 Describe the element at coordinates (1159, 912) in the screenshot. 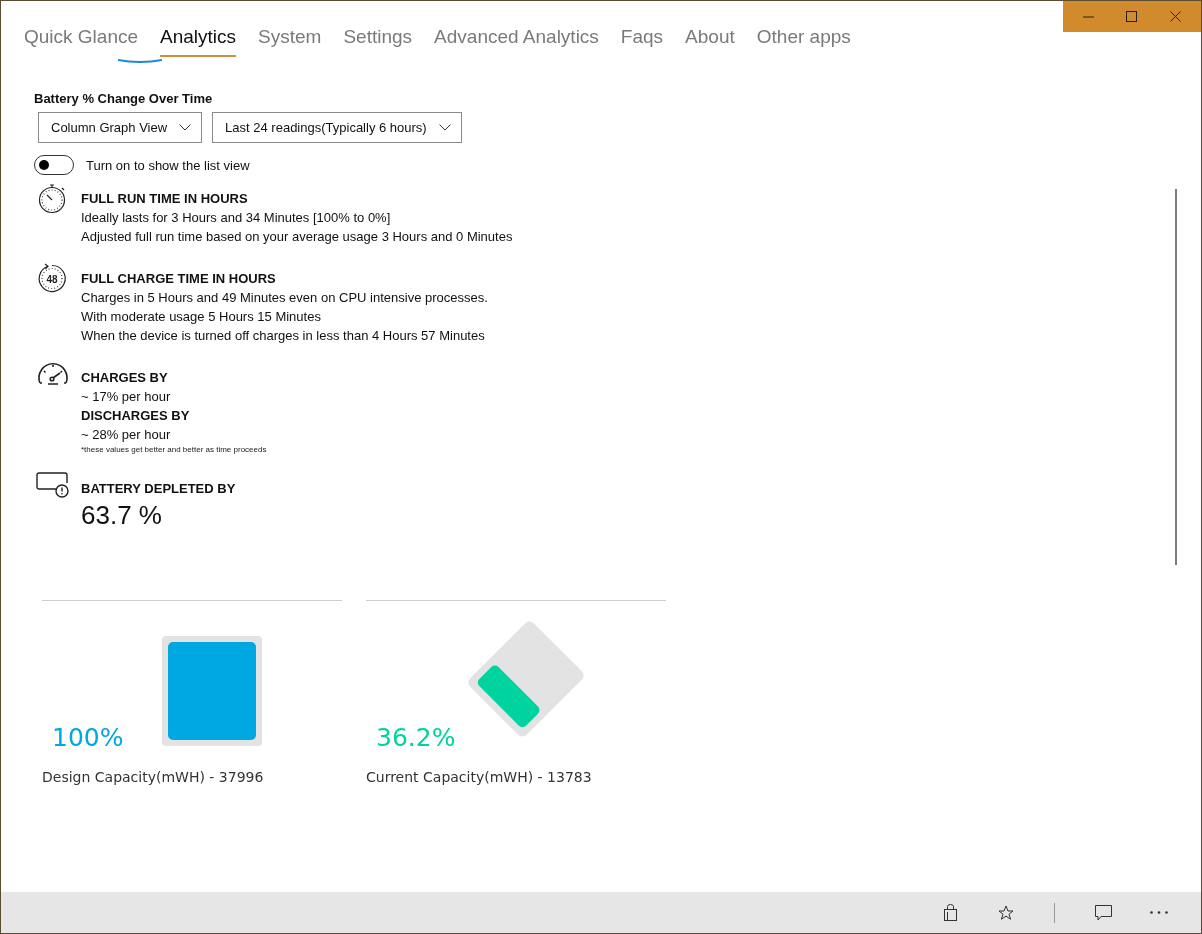

I see `more-icon` at that location.